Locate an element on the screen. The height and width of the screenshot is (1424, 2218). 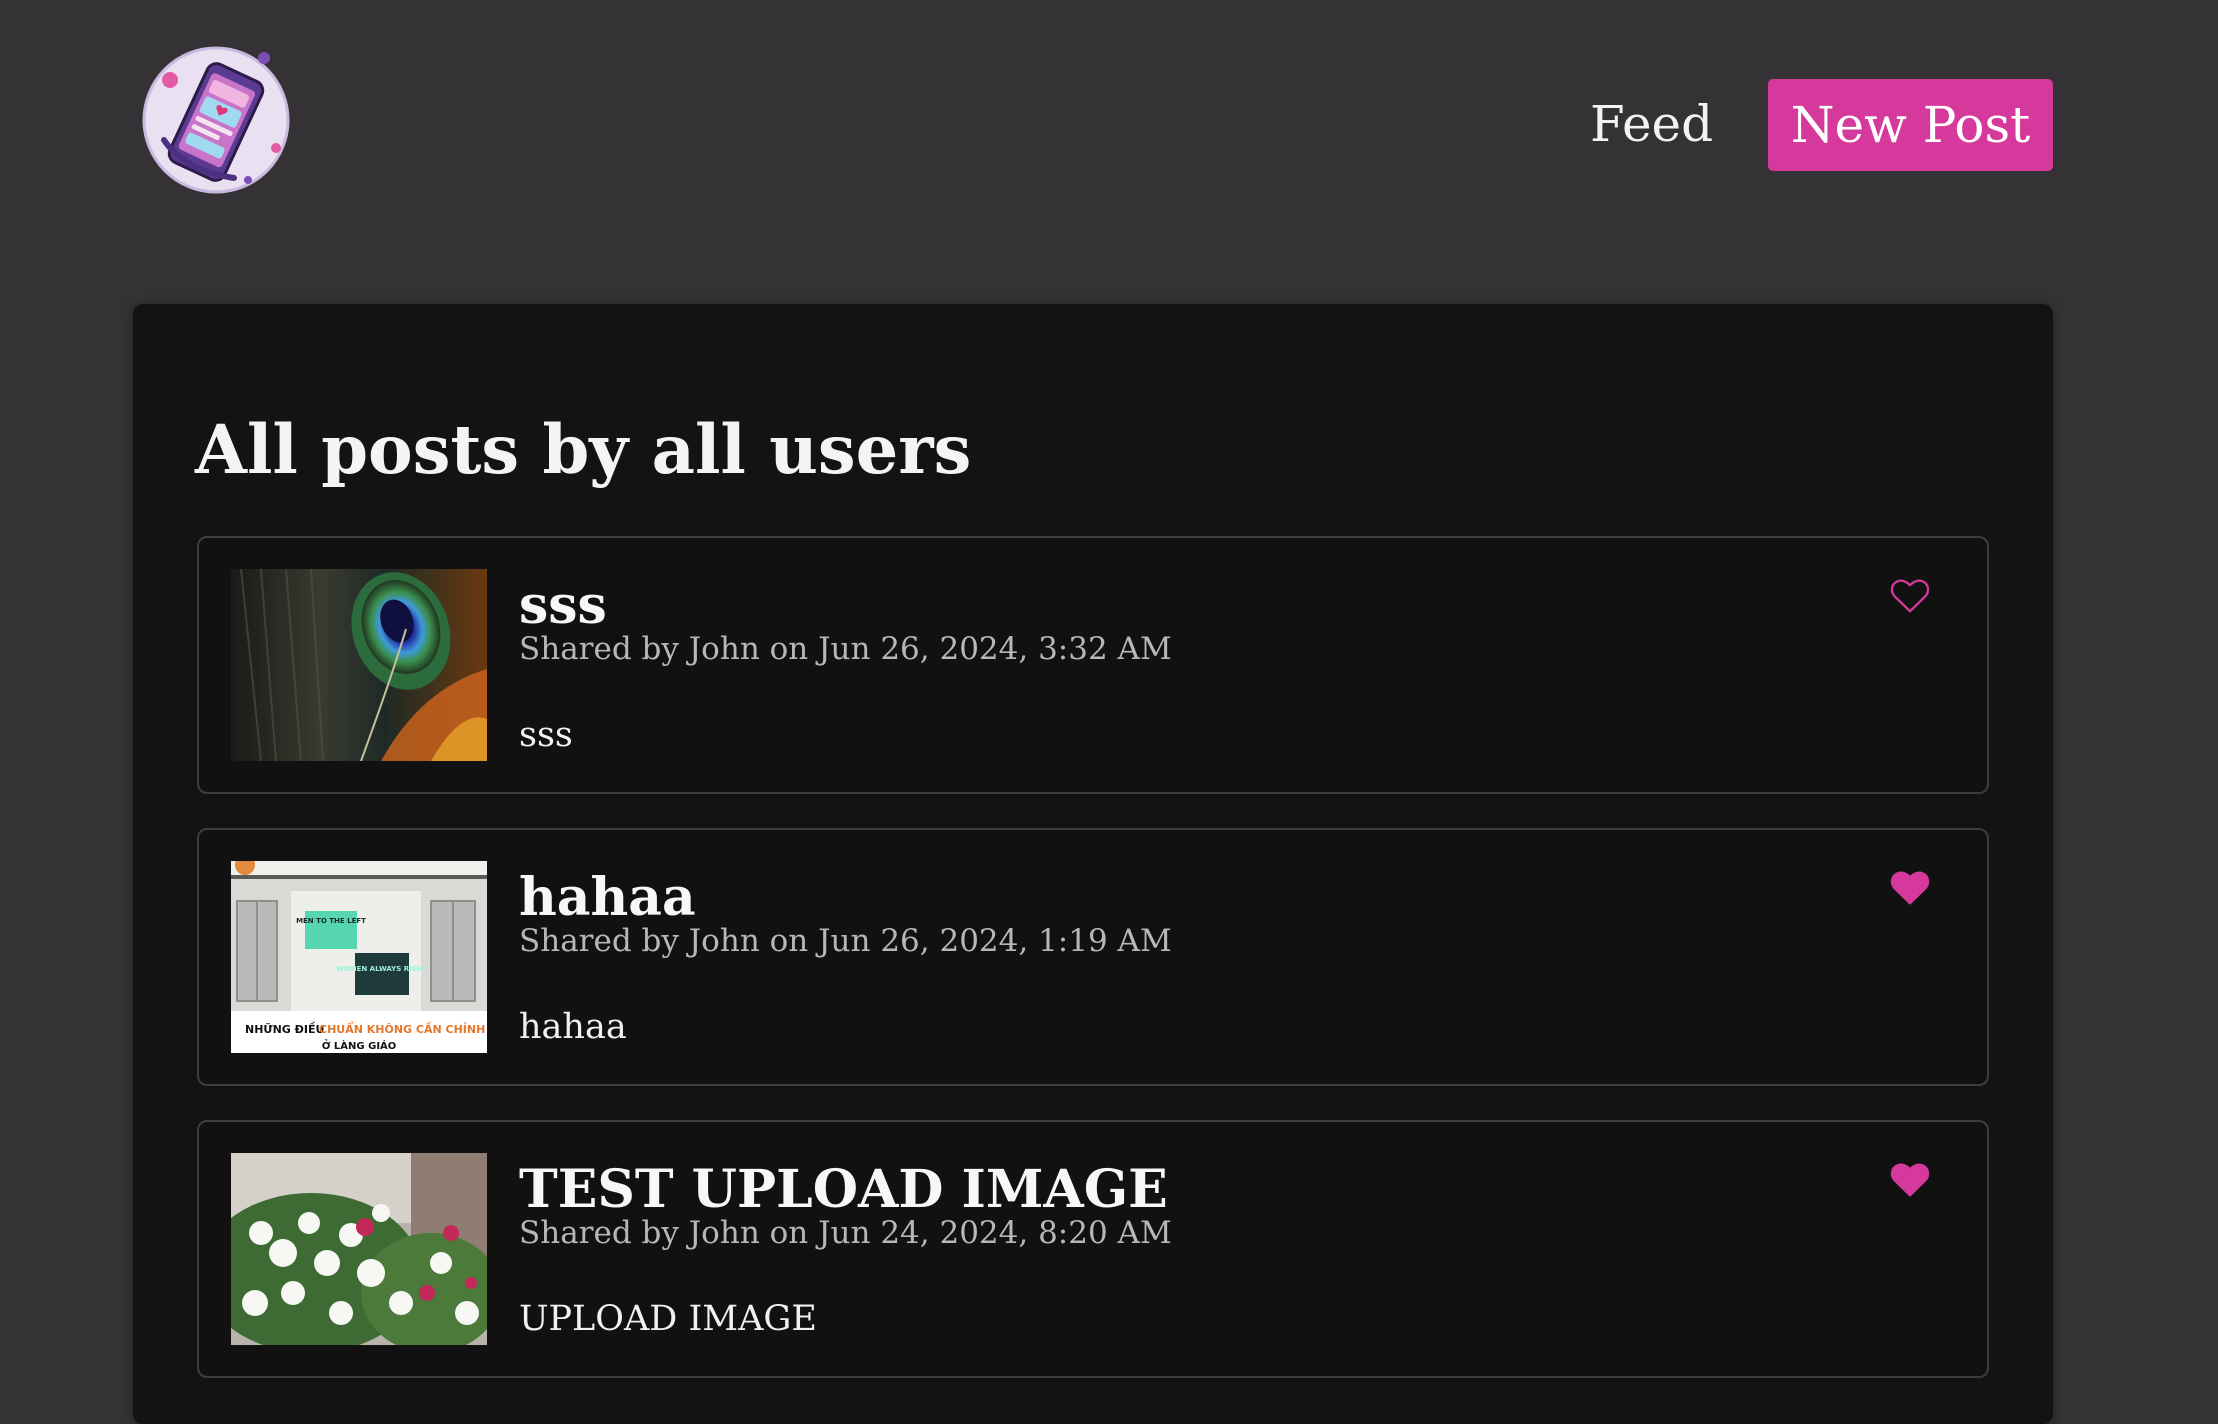
thumb-caption-2: CHUẨN KHÔNG CẦN CHỈNH is located at coordinates (402, 1028).